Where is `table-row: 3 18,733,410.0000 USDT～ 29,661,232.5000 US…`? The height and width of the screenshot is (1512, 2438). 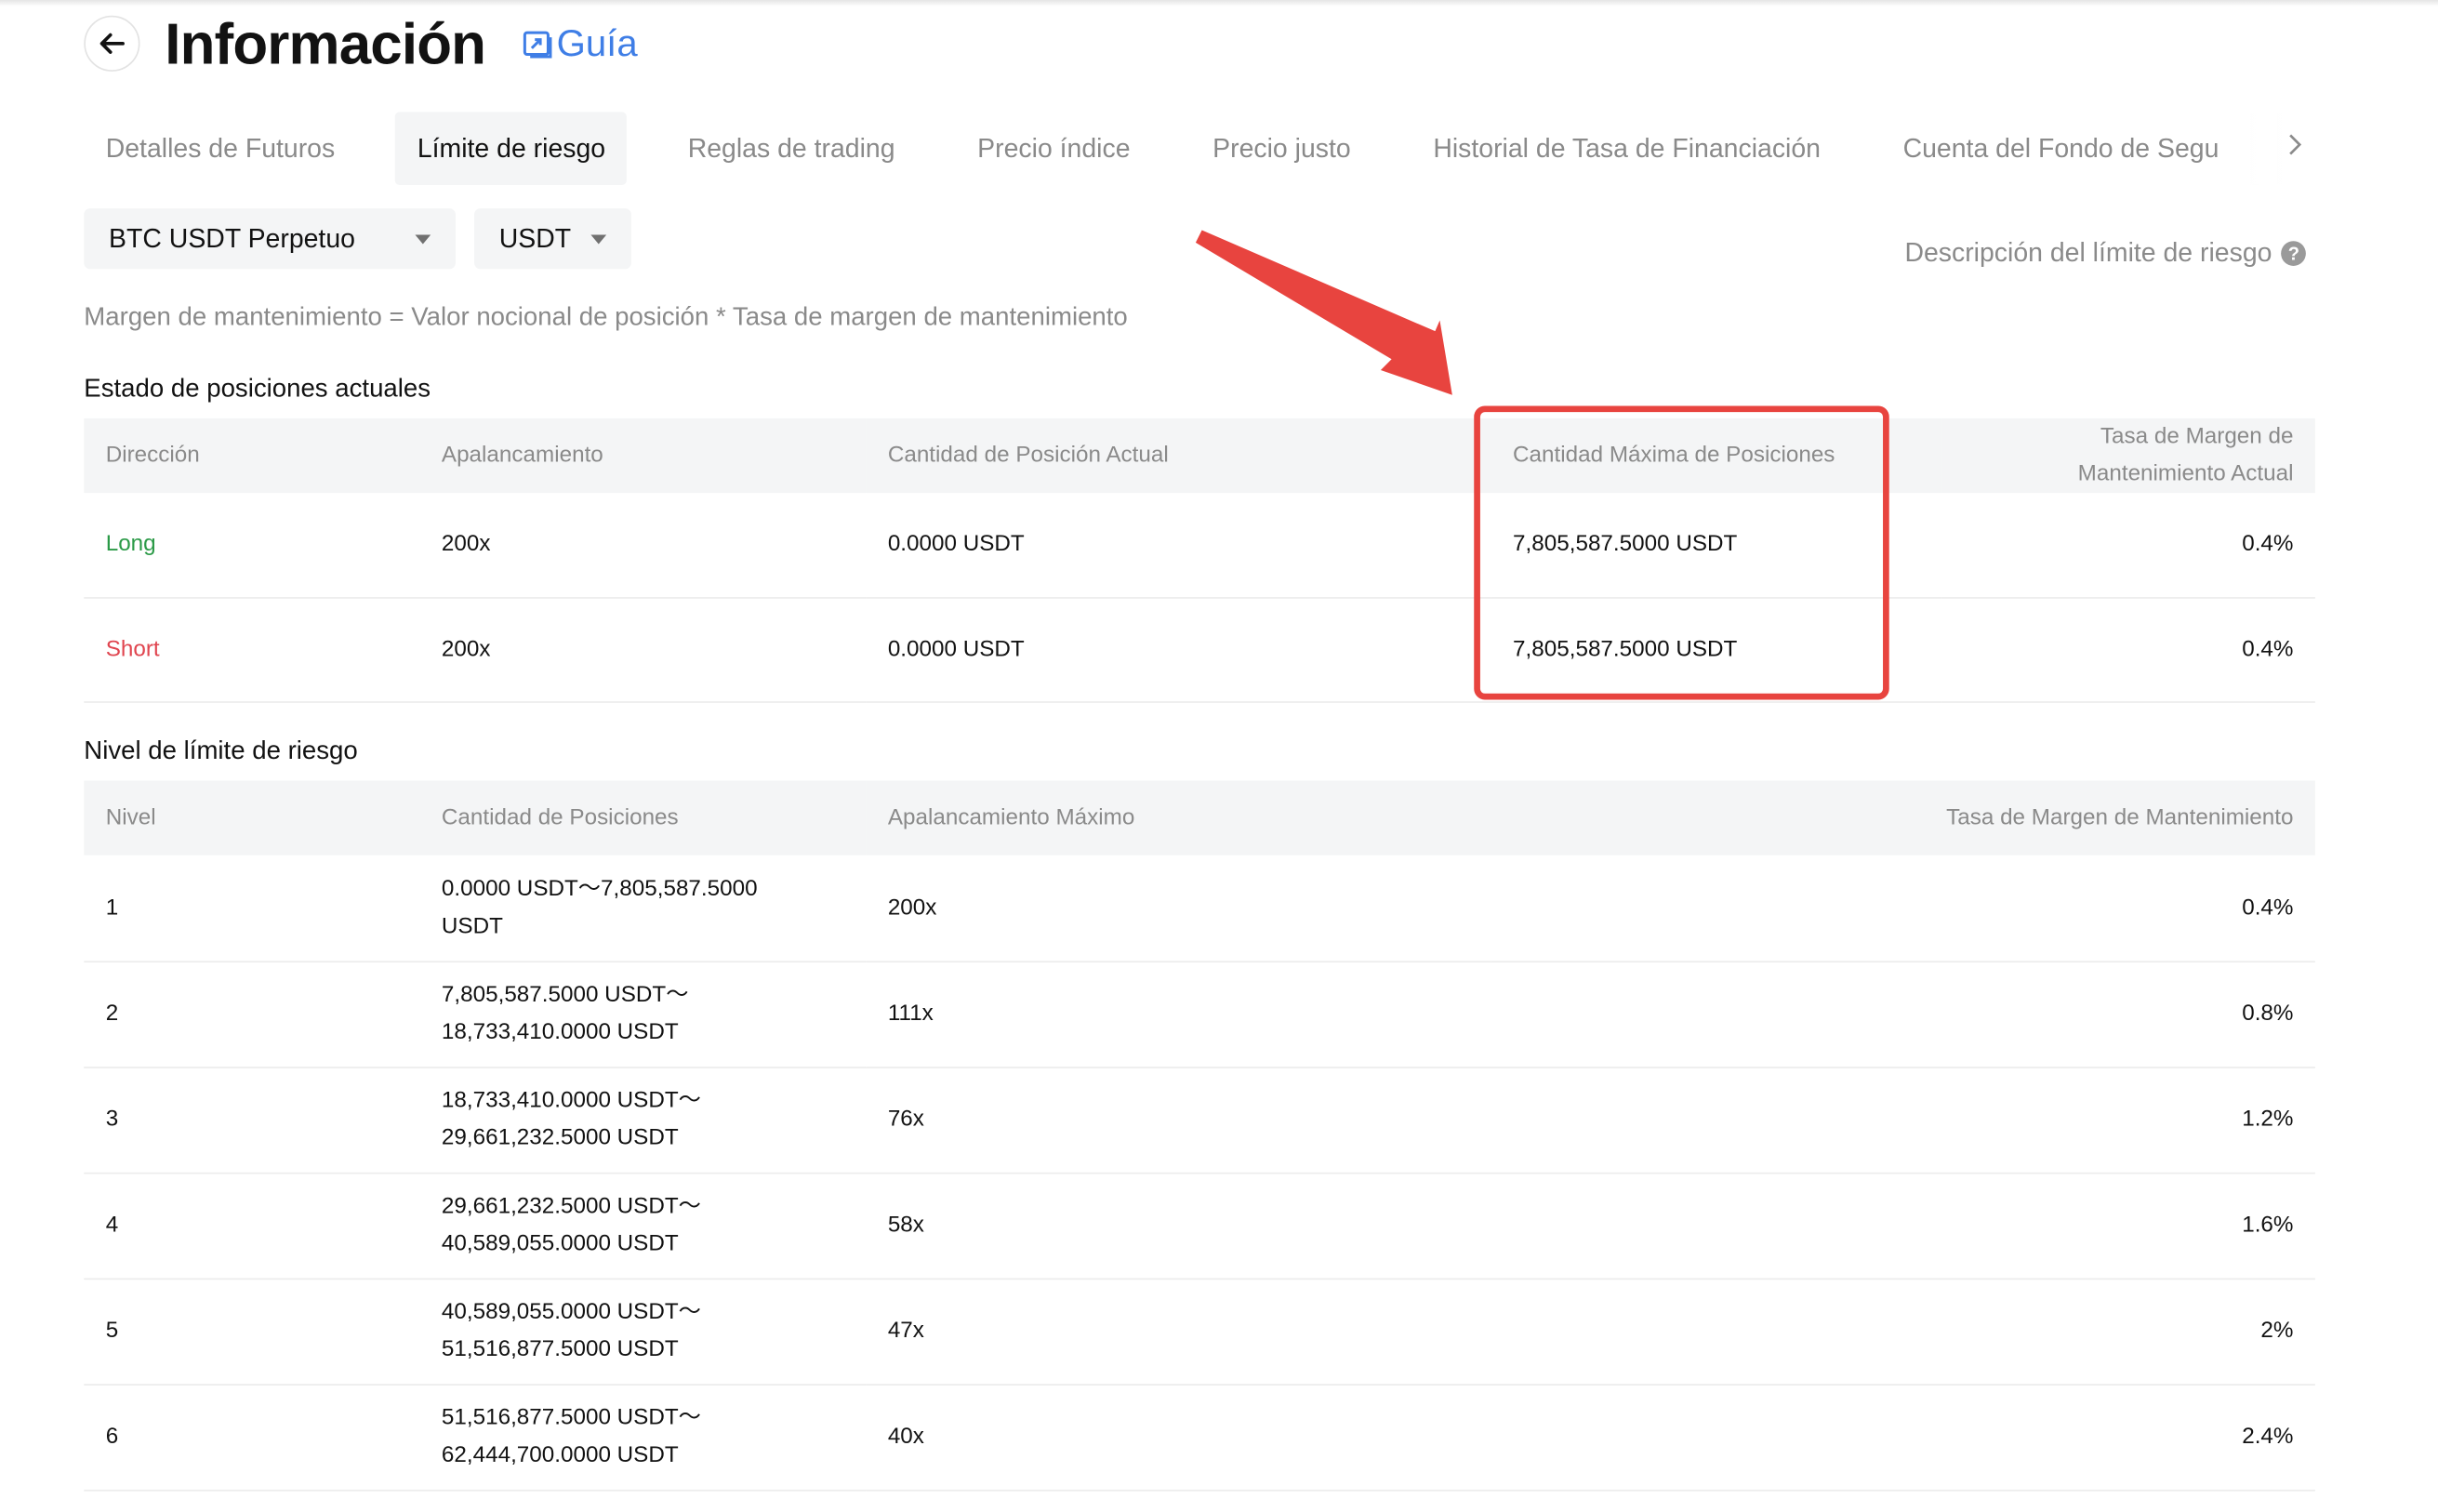 table-row: 3 18,733,410.0000 USDT～ 29,661,232.5000 US… is located at coordinates (1199, 1120).